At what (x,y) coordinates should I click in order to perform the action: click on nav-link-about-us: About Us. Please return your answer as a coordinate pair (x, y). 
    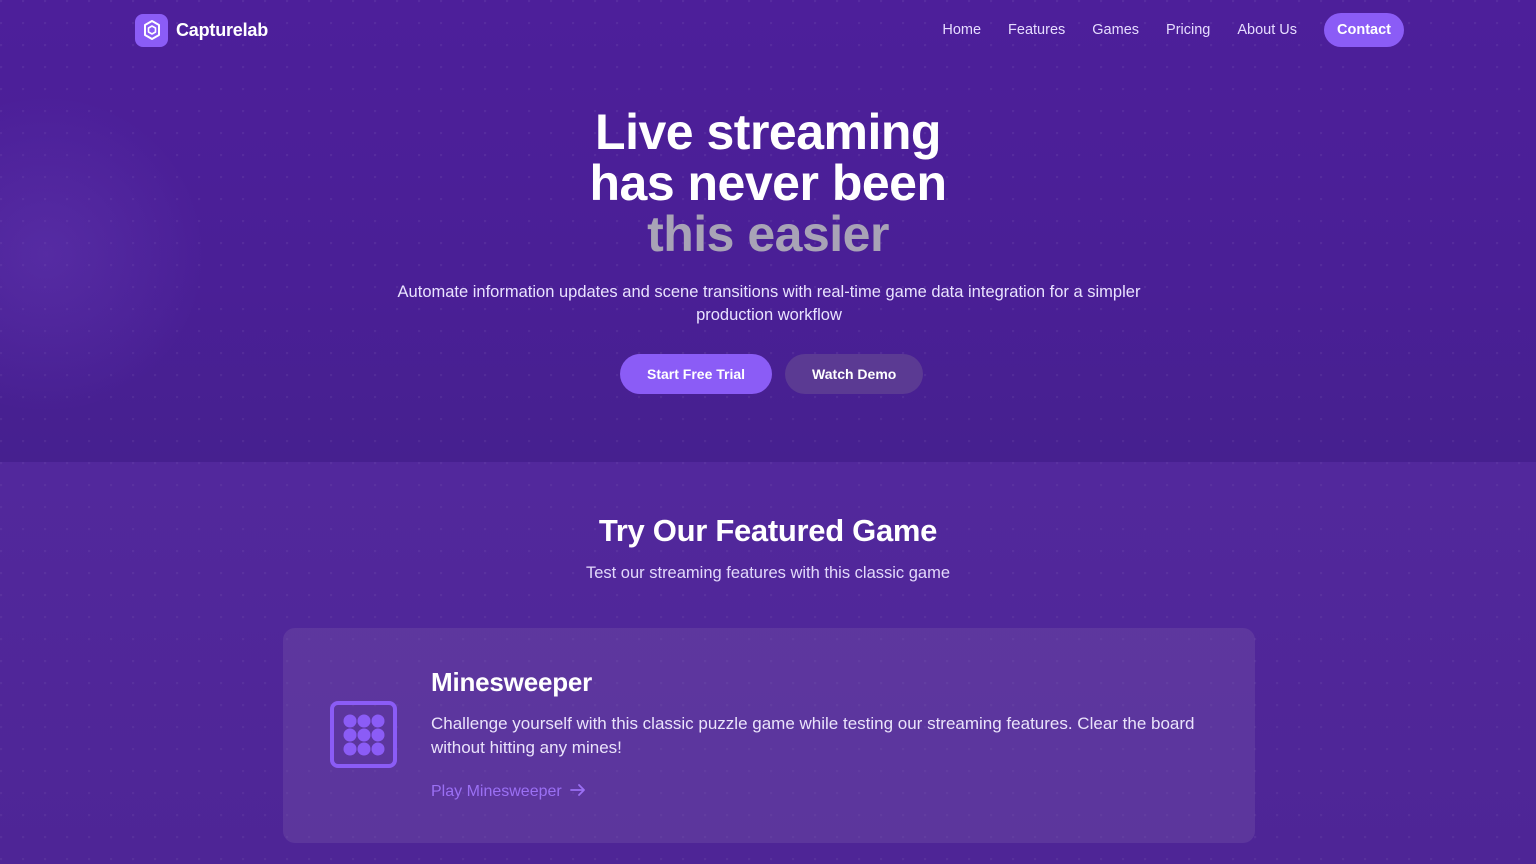
    Looking at the image, I should click on (1267, 30).